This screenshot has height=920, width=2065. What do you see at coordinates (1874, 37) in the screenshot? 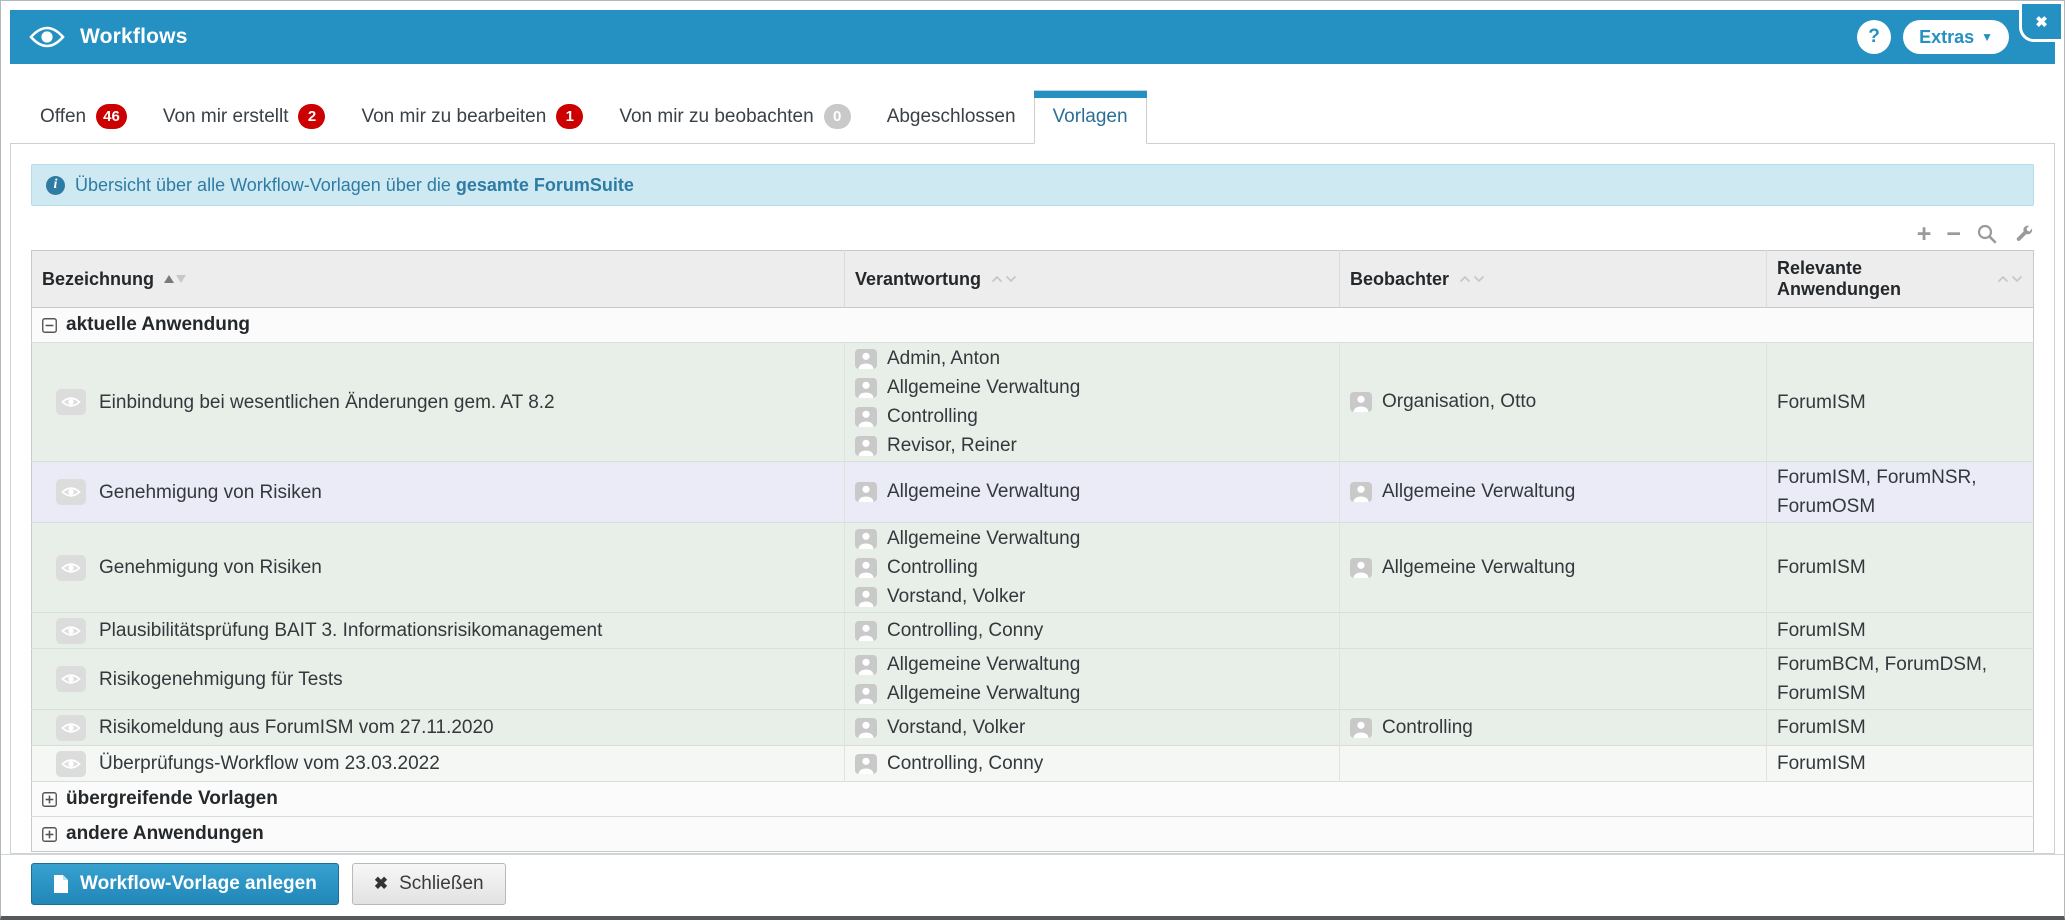
I see `help-button: ?` at bounding box center [1874, 37].